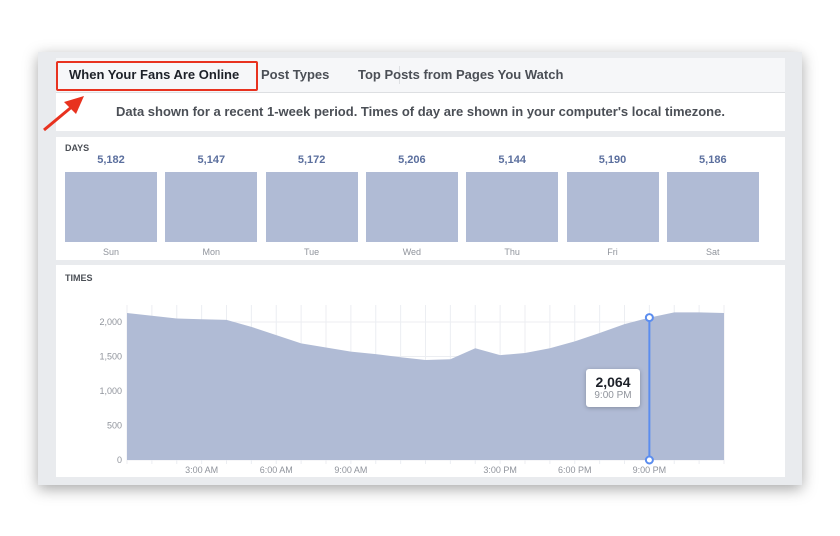 The height and width of the screenshot is (536, 840). What do you see at coordinates (575, 470) in the screenshot?
I see `x-tick-label: 6:00 PM` at bounding box center [575, 470].